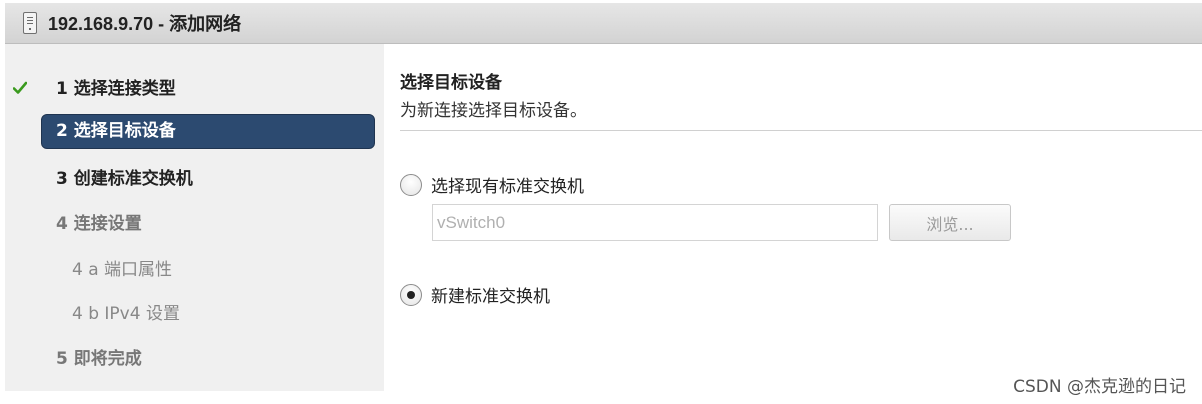  I want to click on step-select-connection-type: 1 选择连接类型, so click(194, 89).